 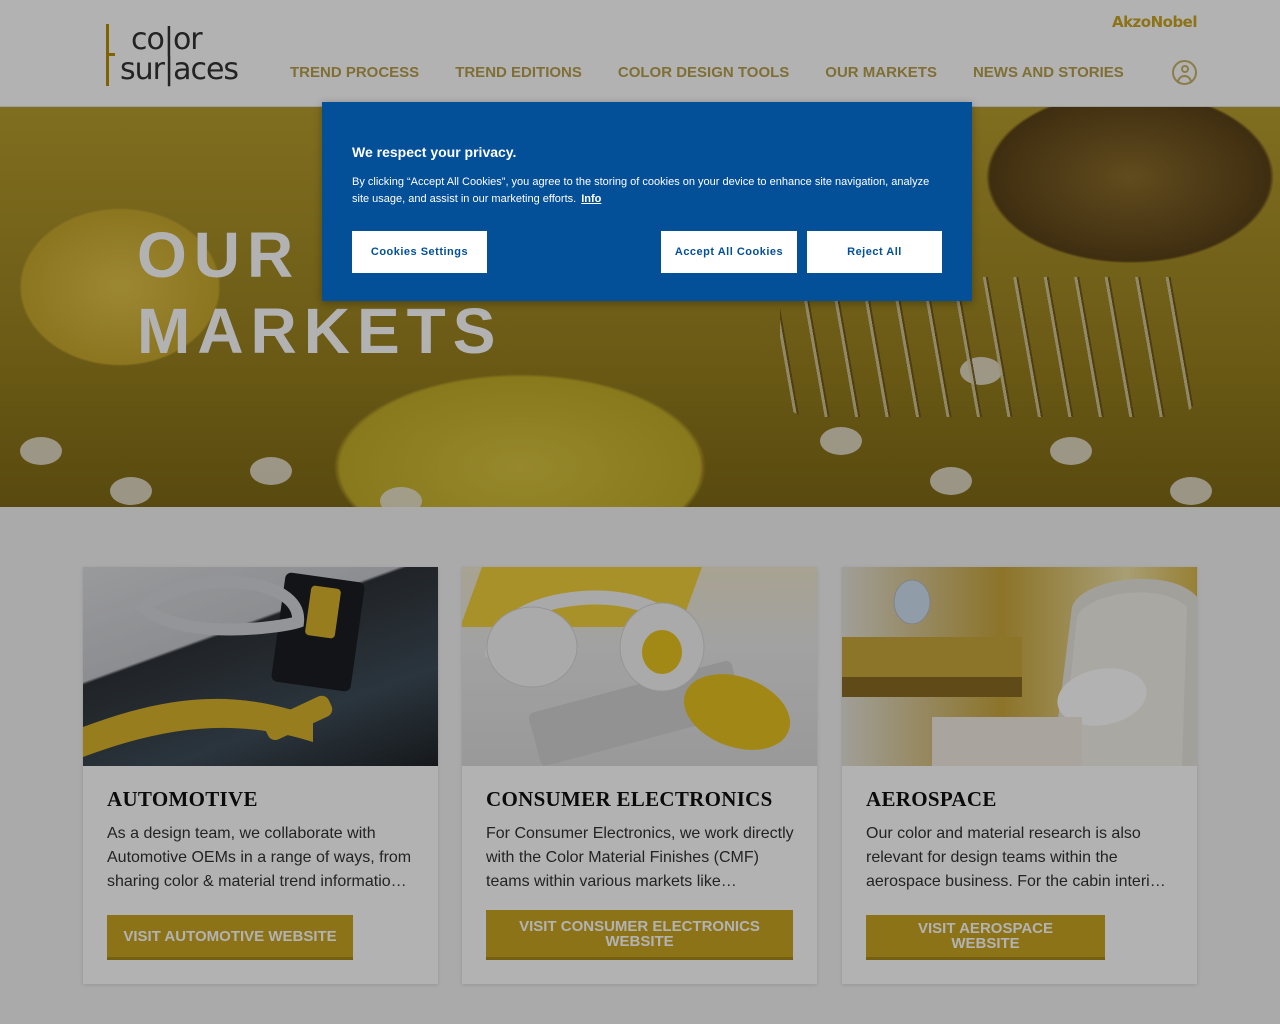 I want to click on cookie-info-link: Info, so click(x=591, y=199).